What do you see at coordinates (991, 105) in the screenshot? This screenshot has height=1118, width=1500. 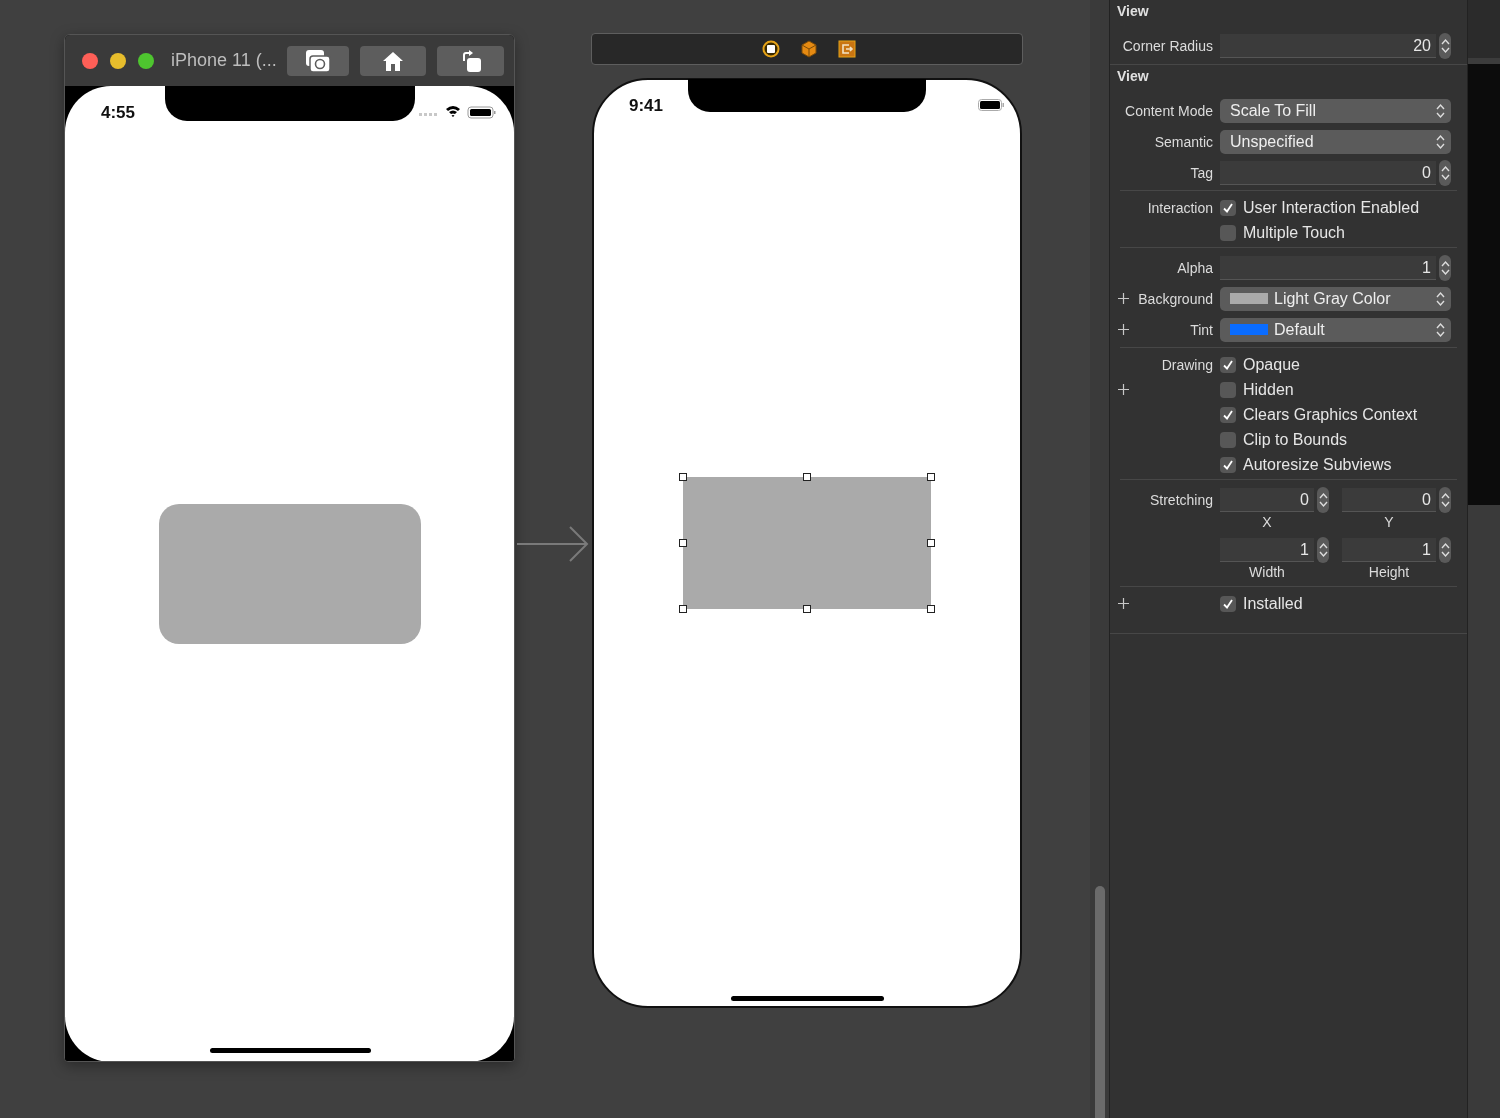 I see `battery-icon` at bounding box center [991, 105].